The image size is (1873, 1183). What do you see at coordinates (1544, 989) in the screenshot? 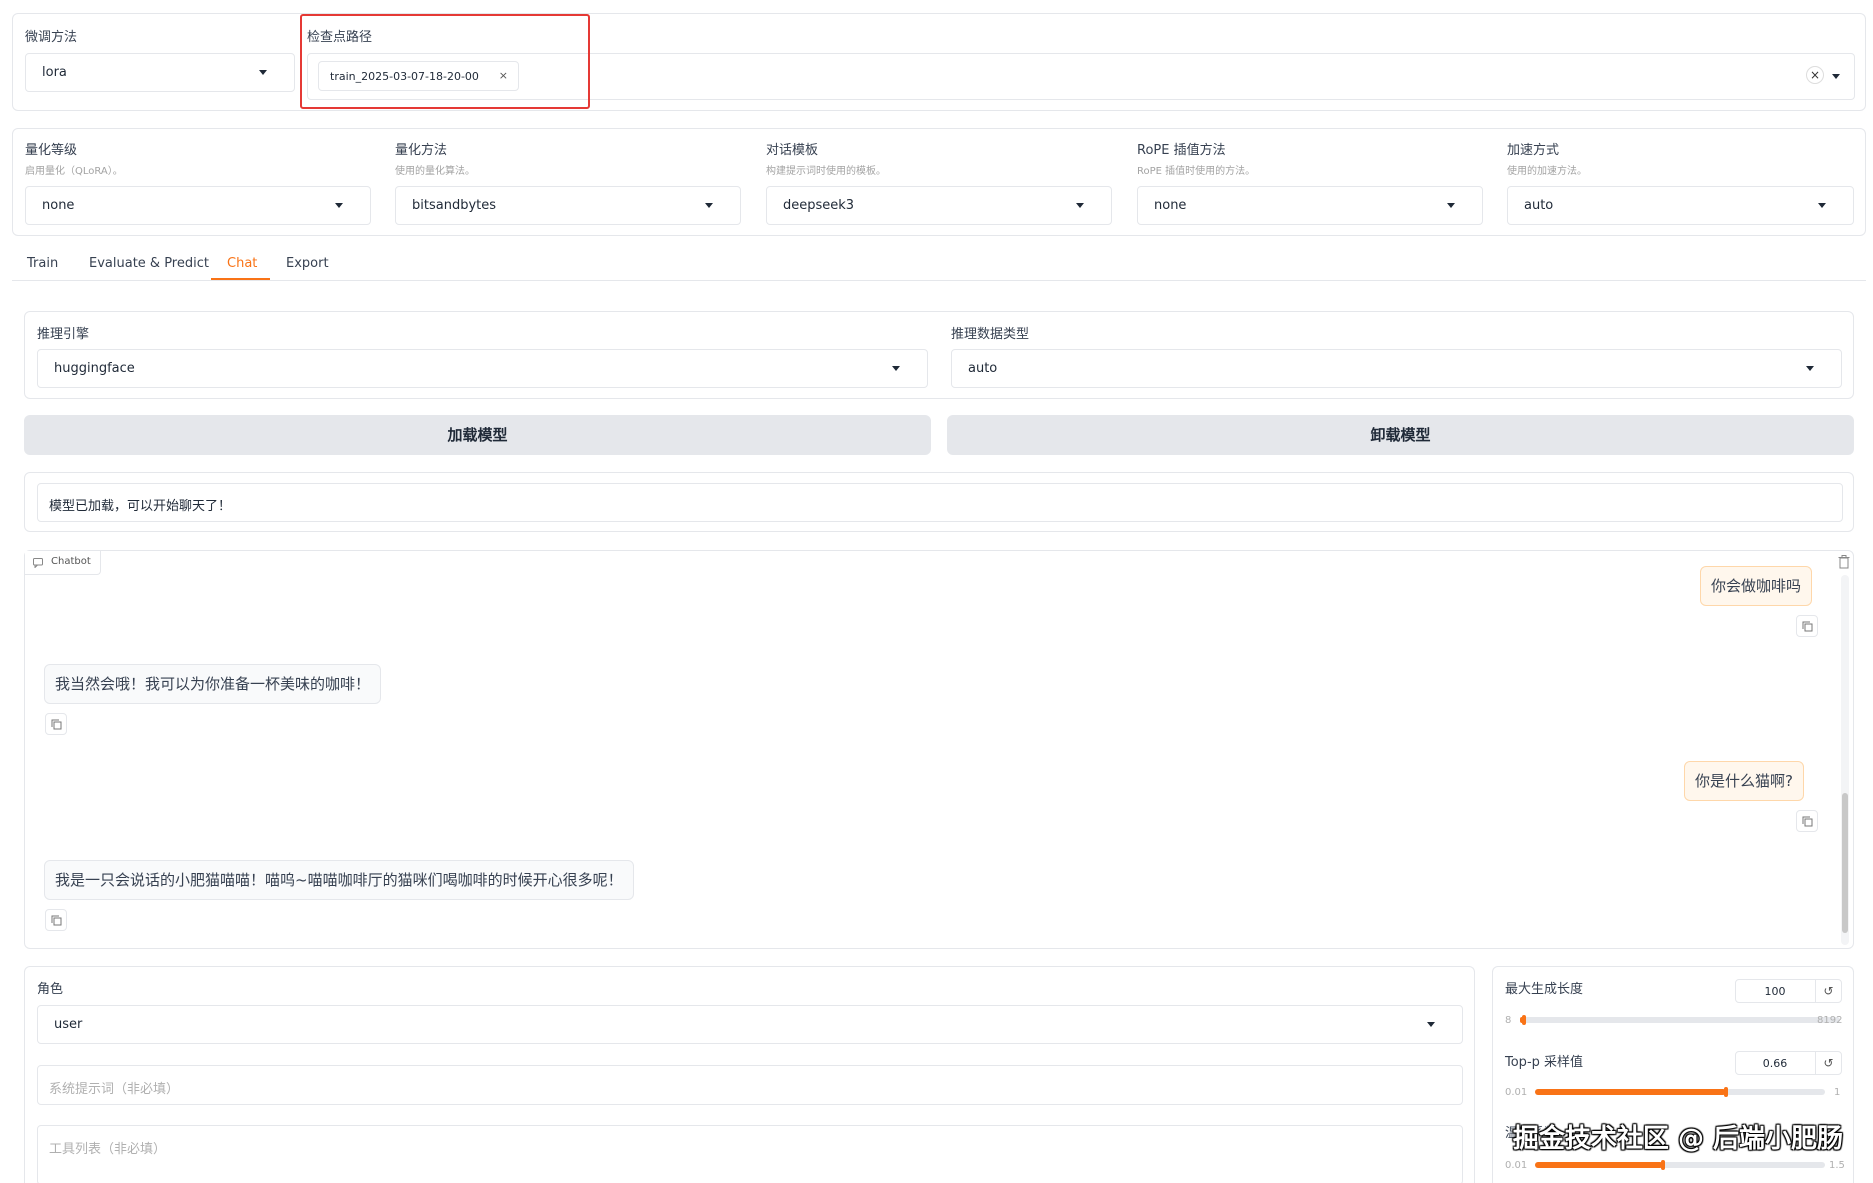
I see `max-tokens-label: 最大生成长度` at bounding box center [1544, 989].